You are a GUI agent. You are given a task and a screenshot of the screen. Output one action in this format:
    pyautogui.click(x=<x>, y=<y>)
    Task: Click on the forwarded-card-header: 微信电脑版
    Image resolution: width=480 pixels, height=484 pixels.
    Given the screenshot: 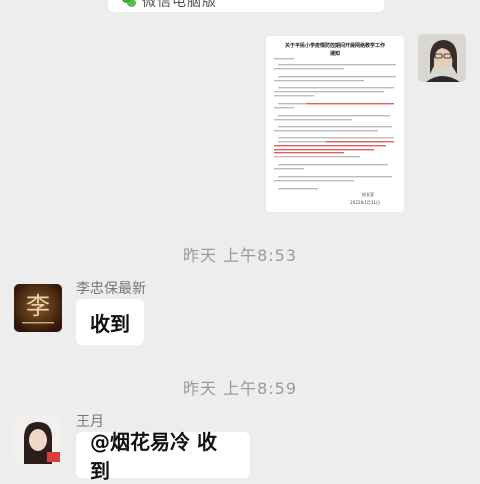 What is the action you would take?
    pyautogui.click(x=246, y=6)
    